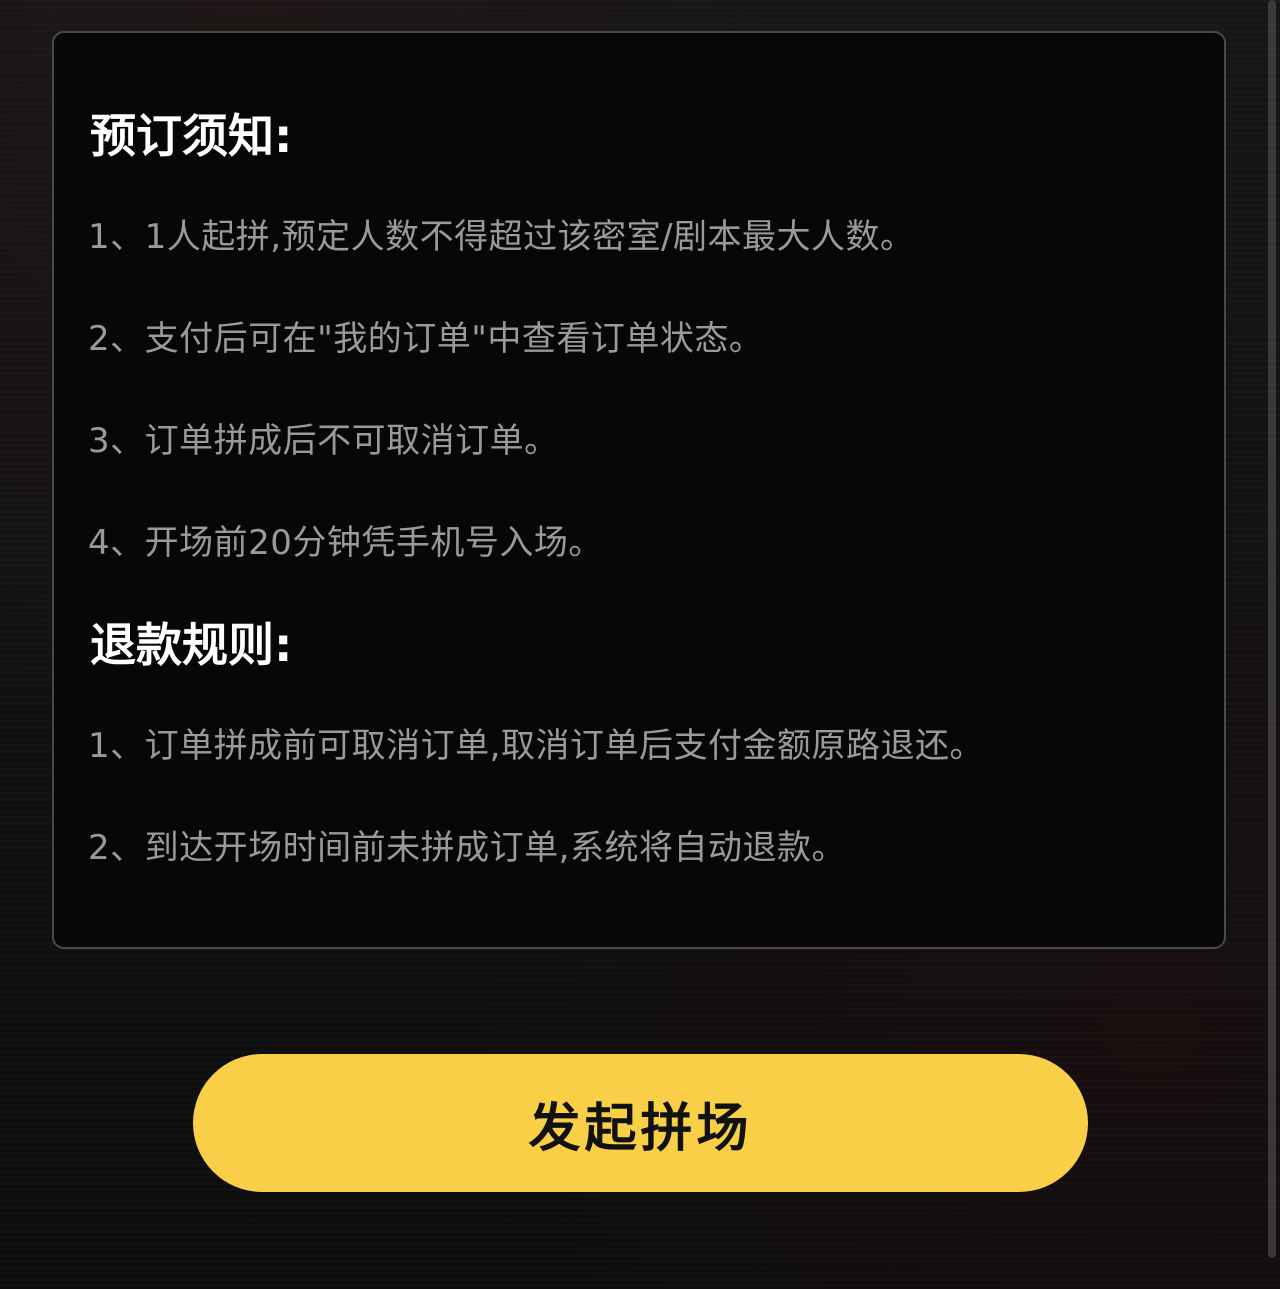 This screenshot has height=1289, width=1280. Describe the element at coordinates (640, 1123) in the screenshot. I see `start-group-button: 发起拼场` at that location.